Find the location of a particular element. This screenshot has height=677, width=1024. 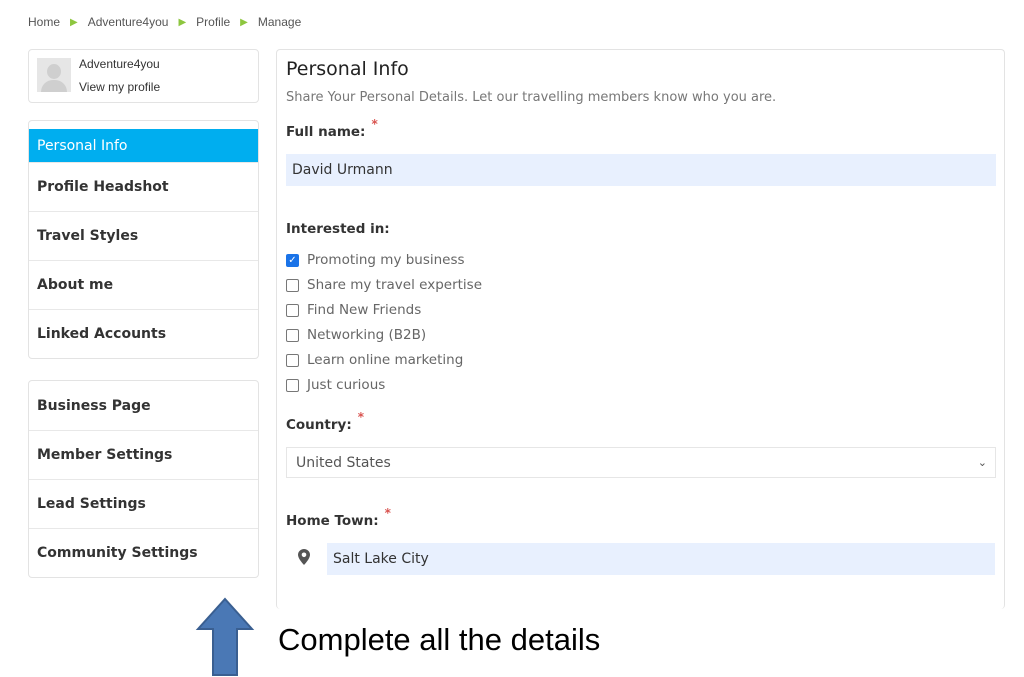

page-title: Personal Info is located at coordinates (347, 69).